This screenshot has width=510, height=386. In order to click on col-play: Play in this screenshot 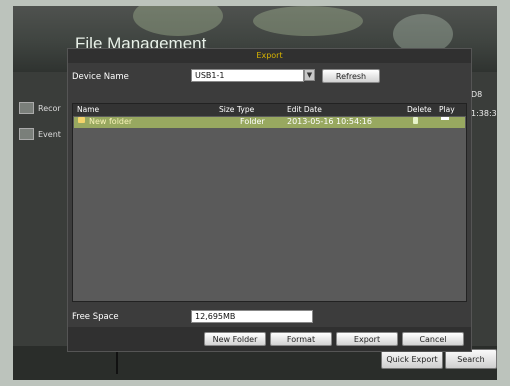, I will do `click(447, 109)`.